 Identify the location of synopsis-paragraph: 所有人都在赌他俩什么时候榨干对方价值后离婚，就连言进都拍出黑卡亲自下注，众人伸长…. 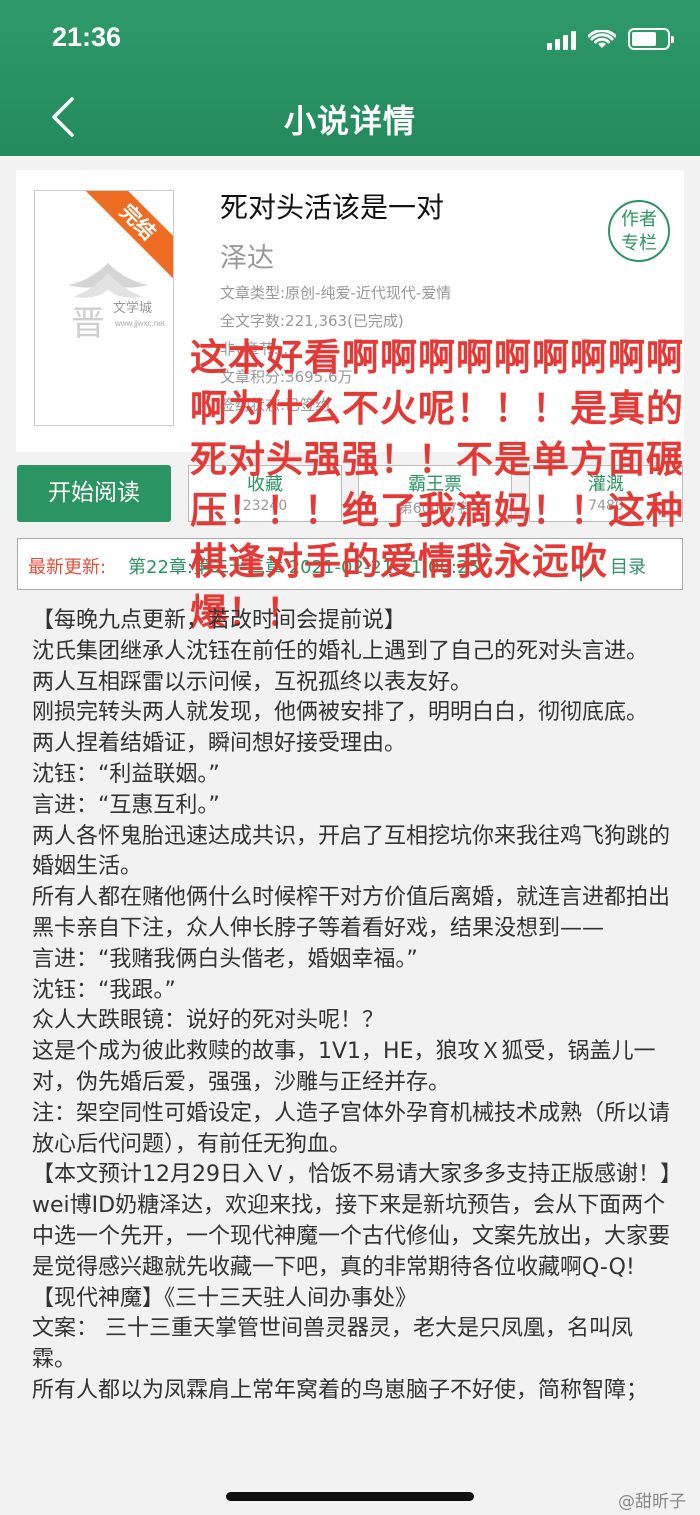
(351, 913).